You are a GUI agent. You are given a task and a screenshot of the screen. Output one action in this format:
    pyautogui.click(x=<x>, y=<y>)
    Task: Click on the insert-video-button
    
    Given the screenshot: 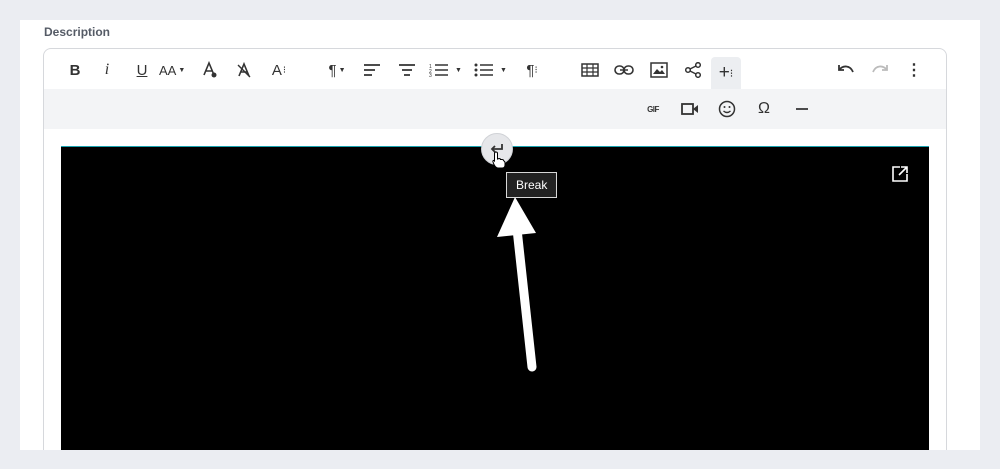 What is the action you would take?
    pyautogui.click(x=690, y=109)
    